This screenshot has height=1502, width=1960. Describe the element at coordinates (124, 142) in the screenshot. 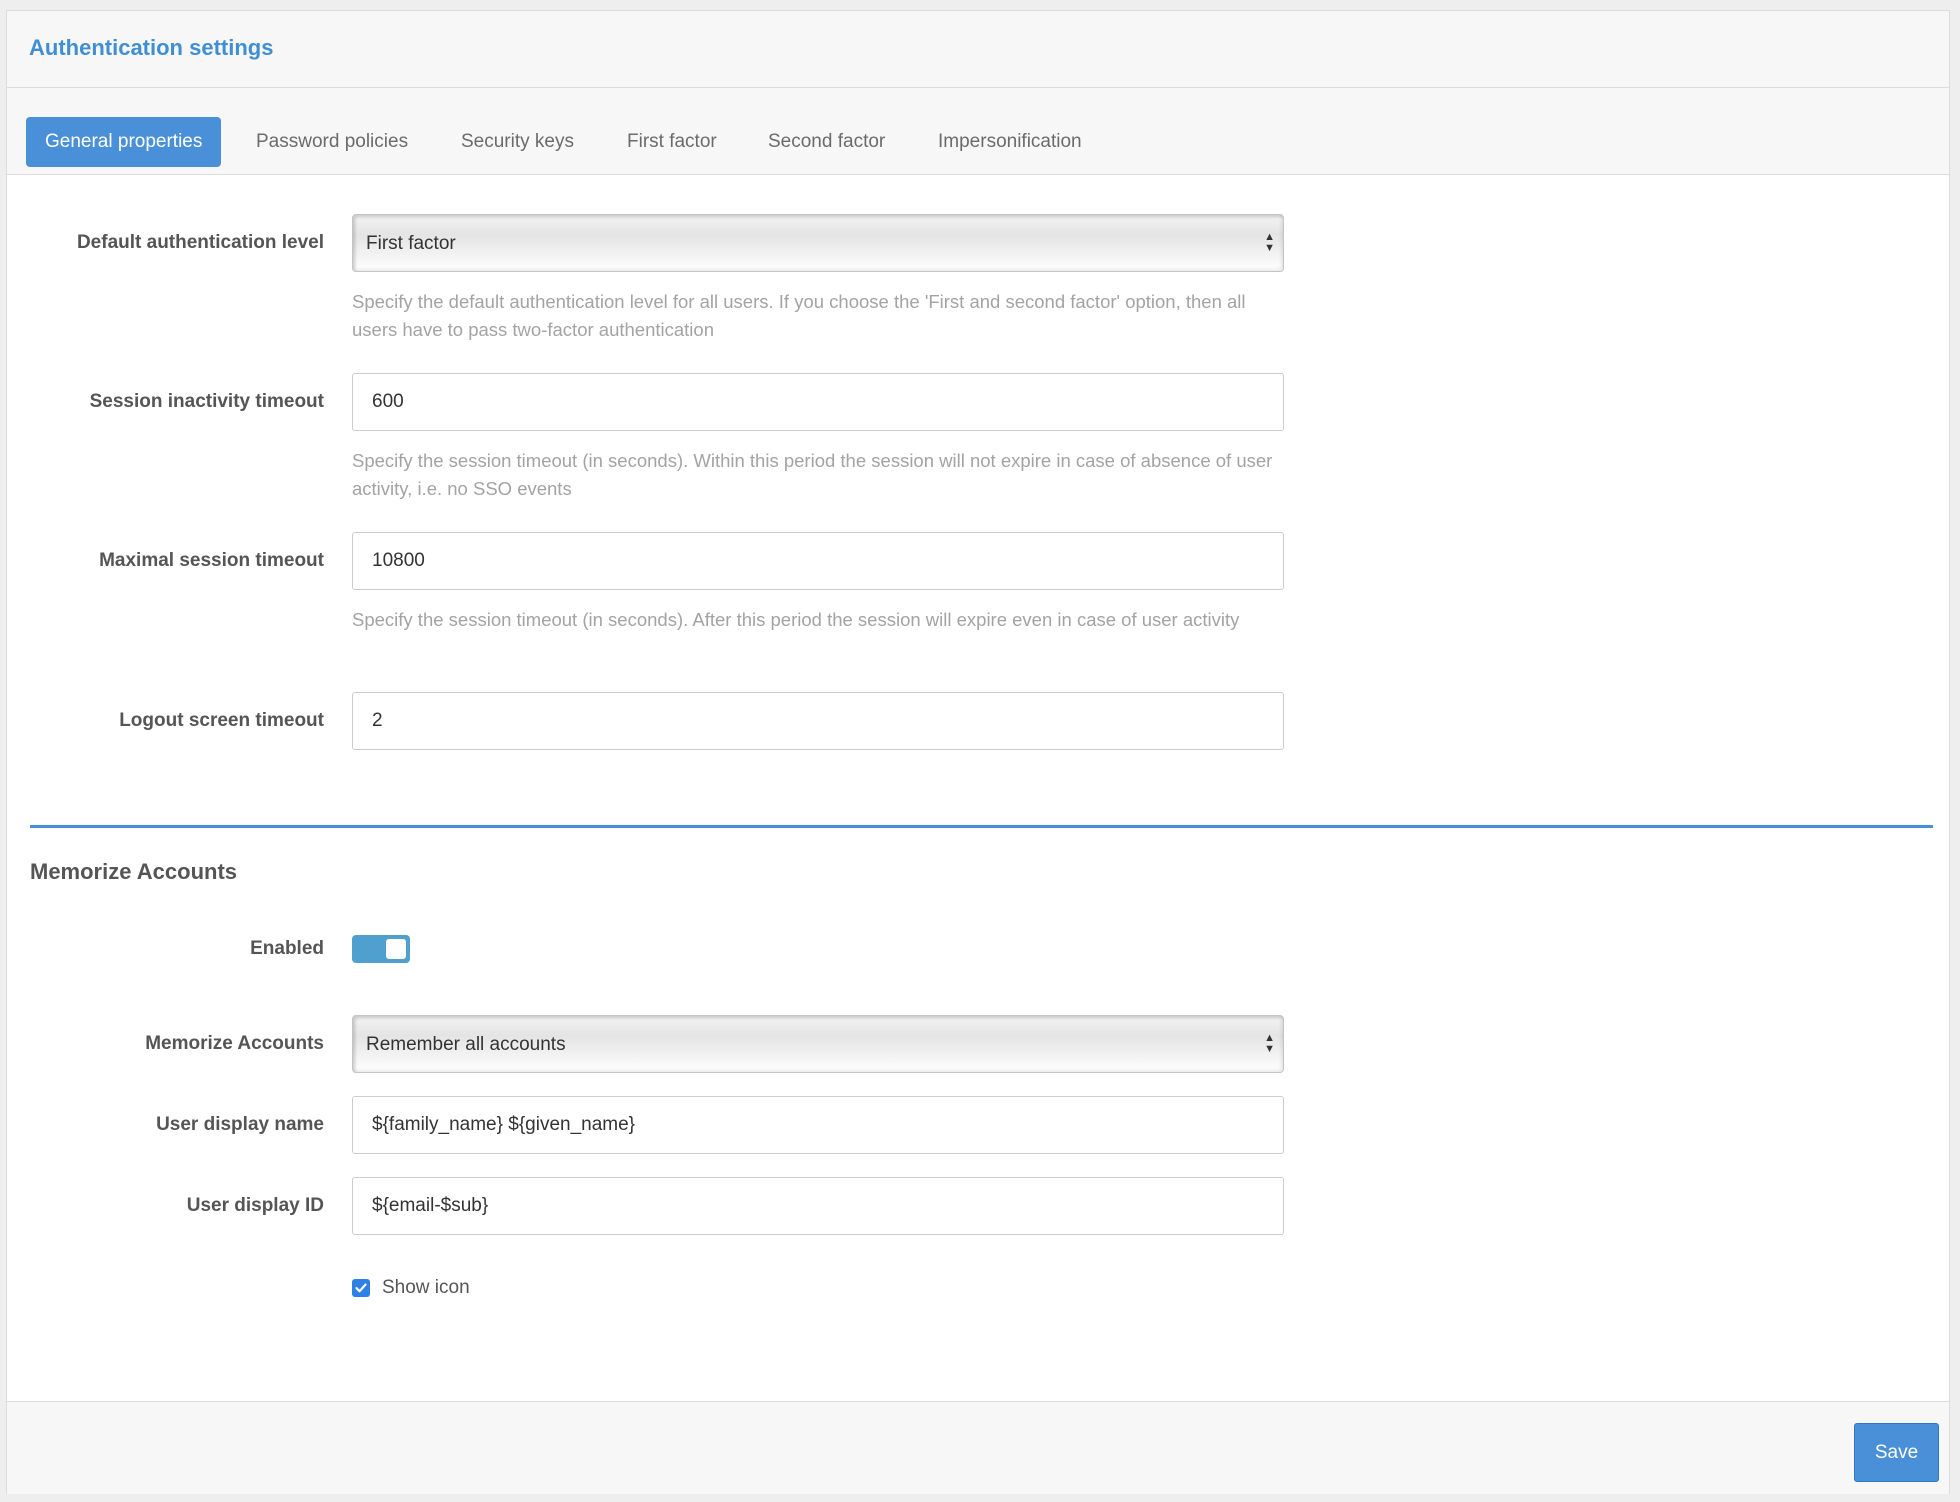

I see `tab-general-properties: General properties` at that location.